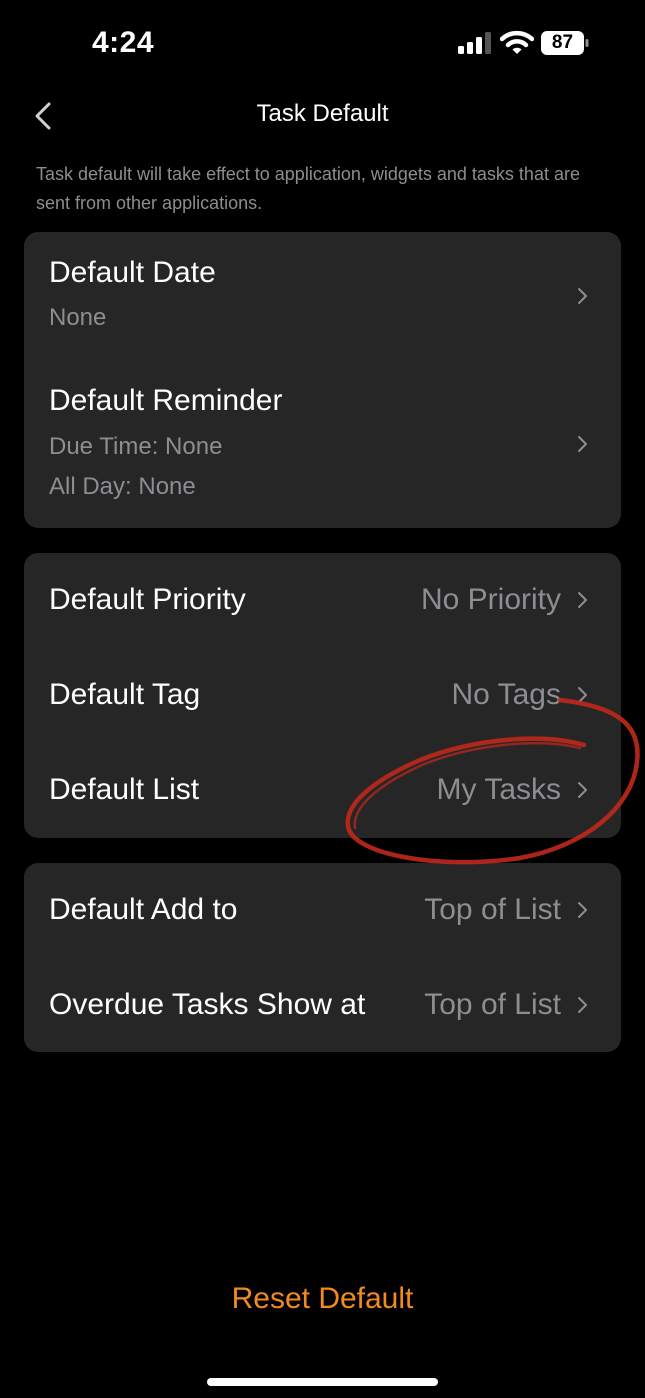 The height and width of the screenshot is (1398, 645). What do you see at coordinates (498, 789) in the screenshot?
I see `default-list-value: My Tasks` at bounding box center [498, 789].